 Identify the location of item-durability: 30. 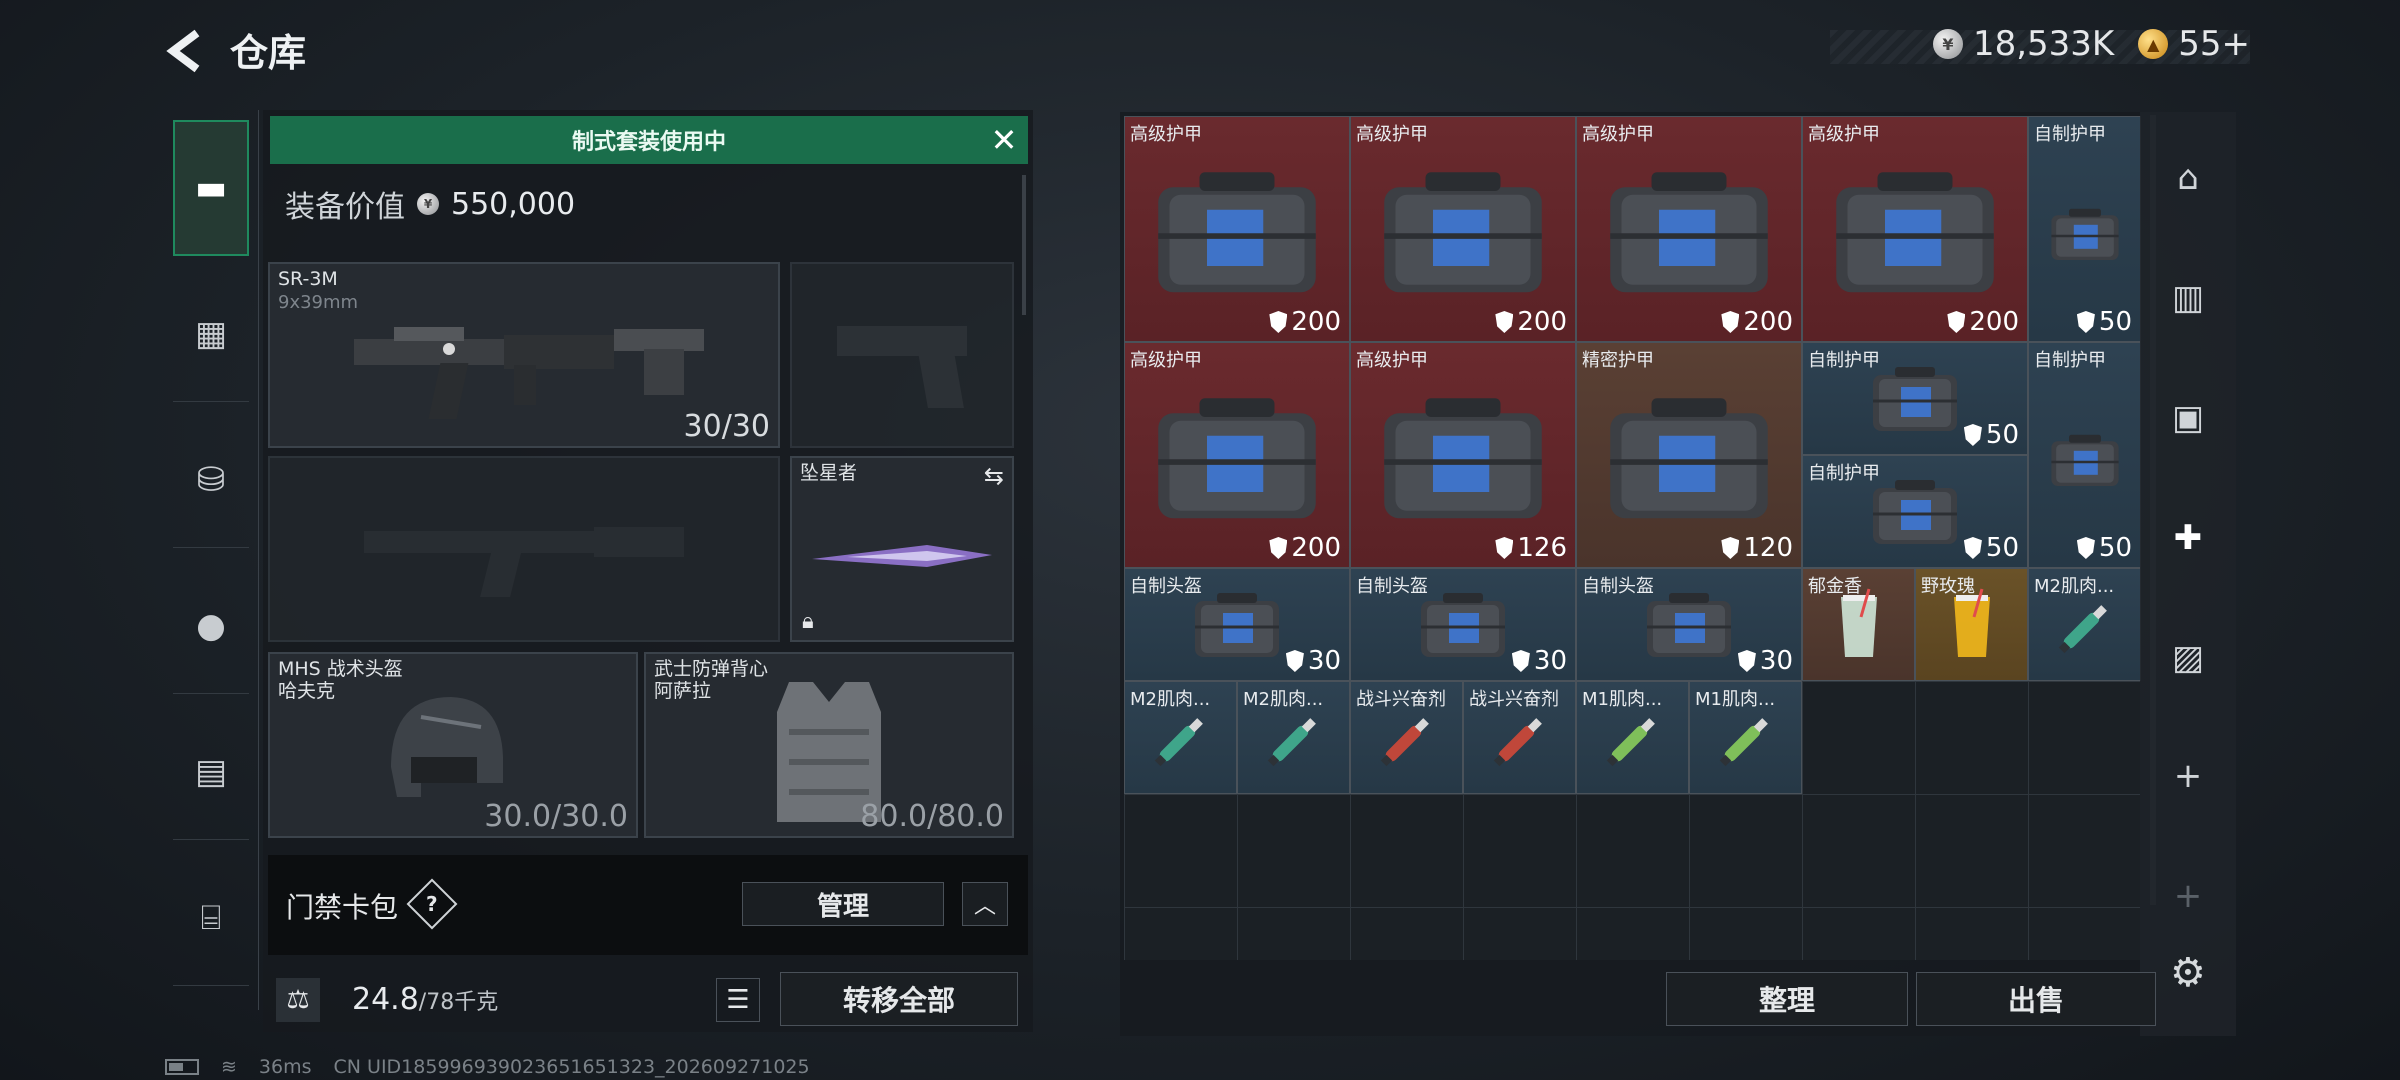
(1765, 661).